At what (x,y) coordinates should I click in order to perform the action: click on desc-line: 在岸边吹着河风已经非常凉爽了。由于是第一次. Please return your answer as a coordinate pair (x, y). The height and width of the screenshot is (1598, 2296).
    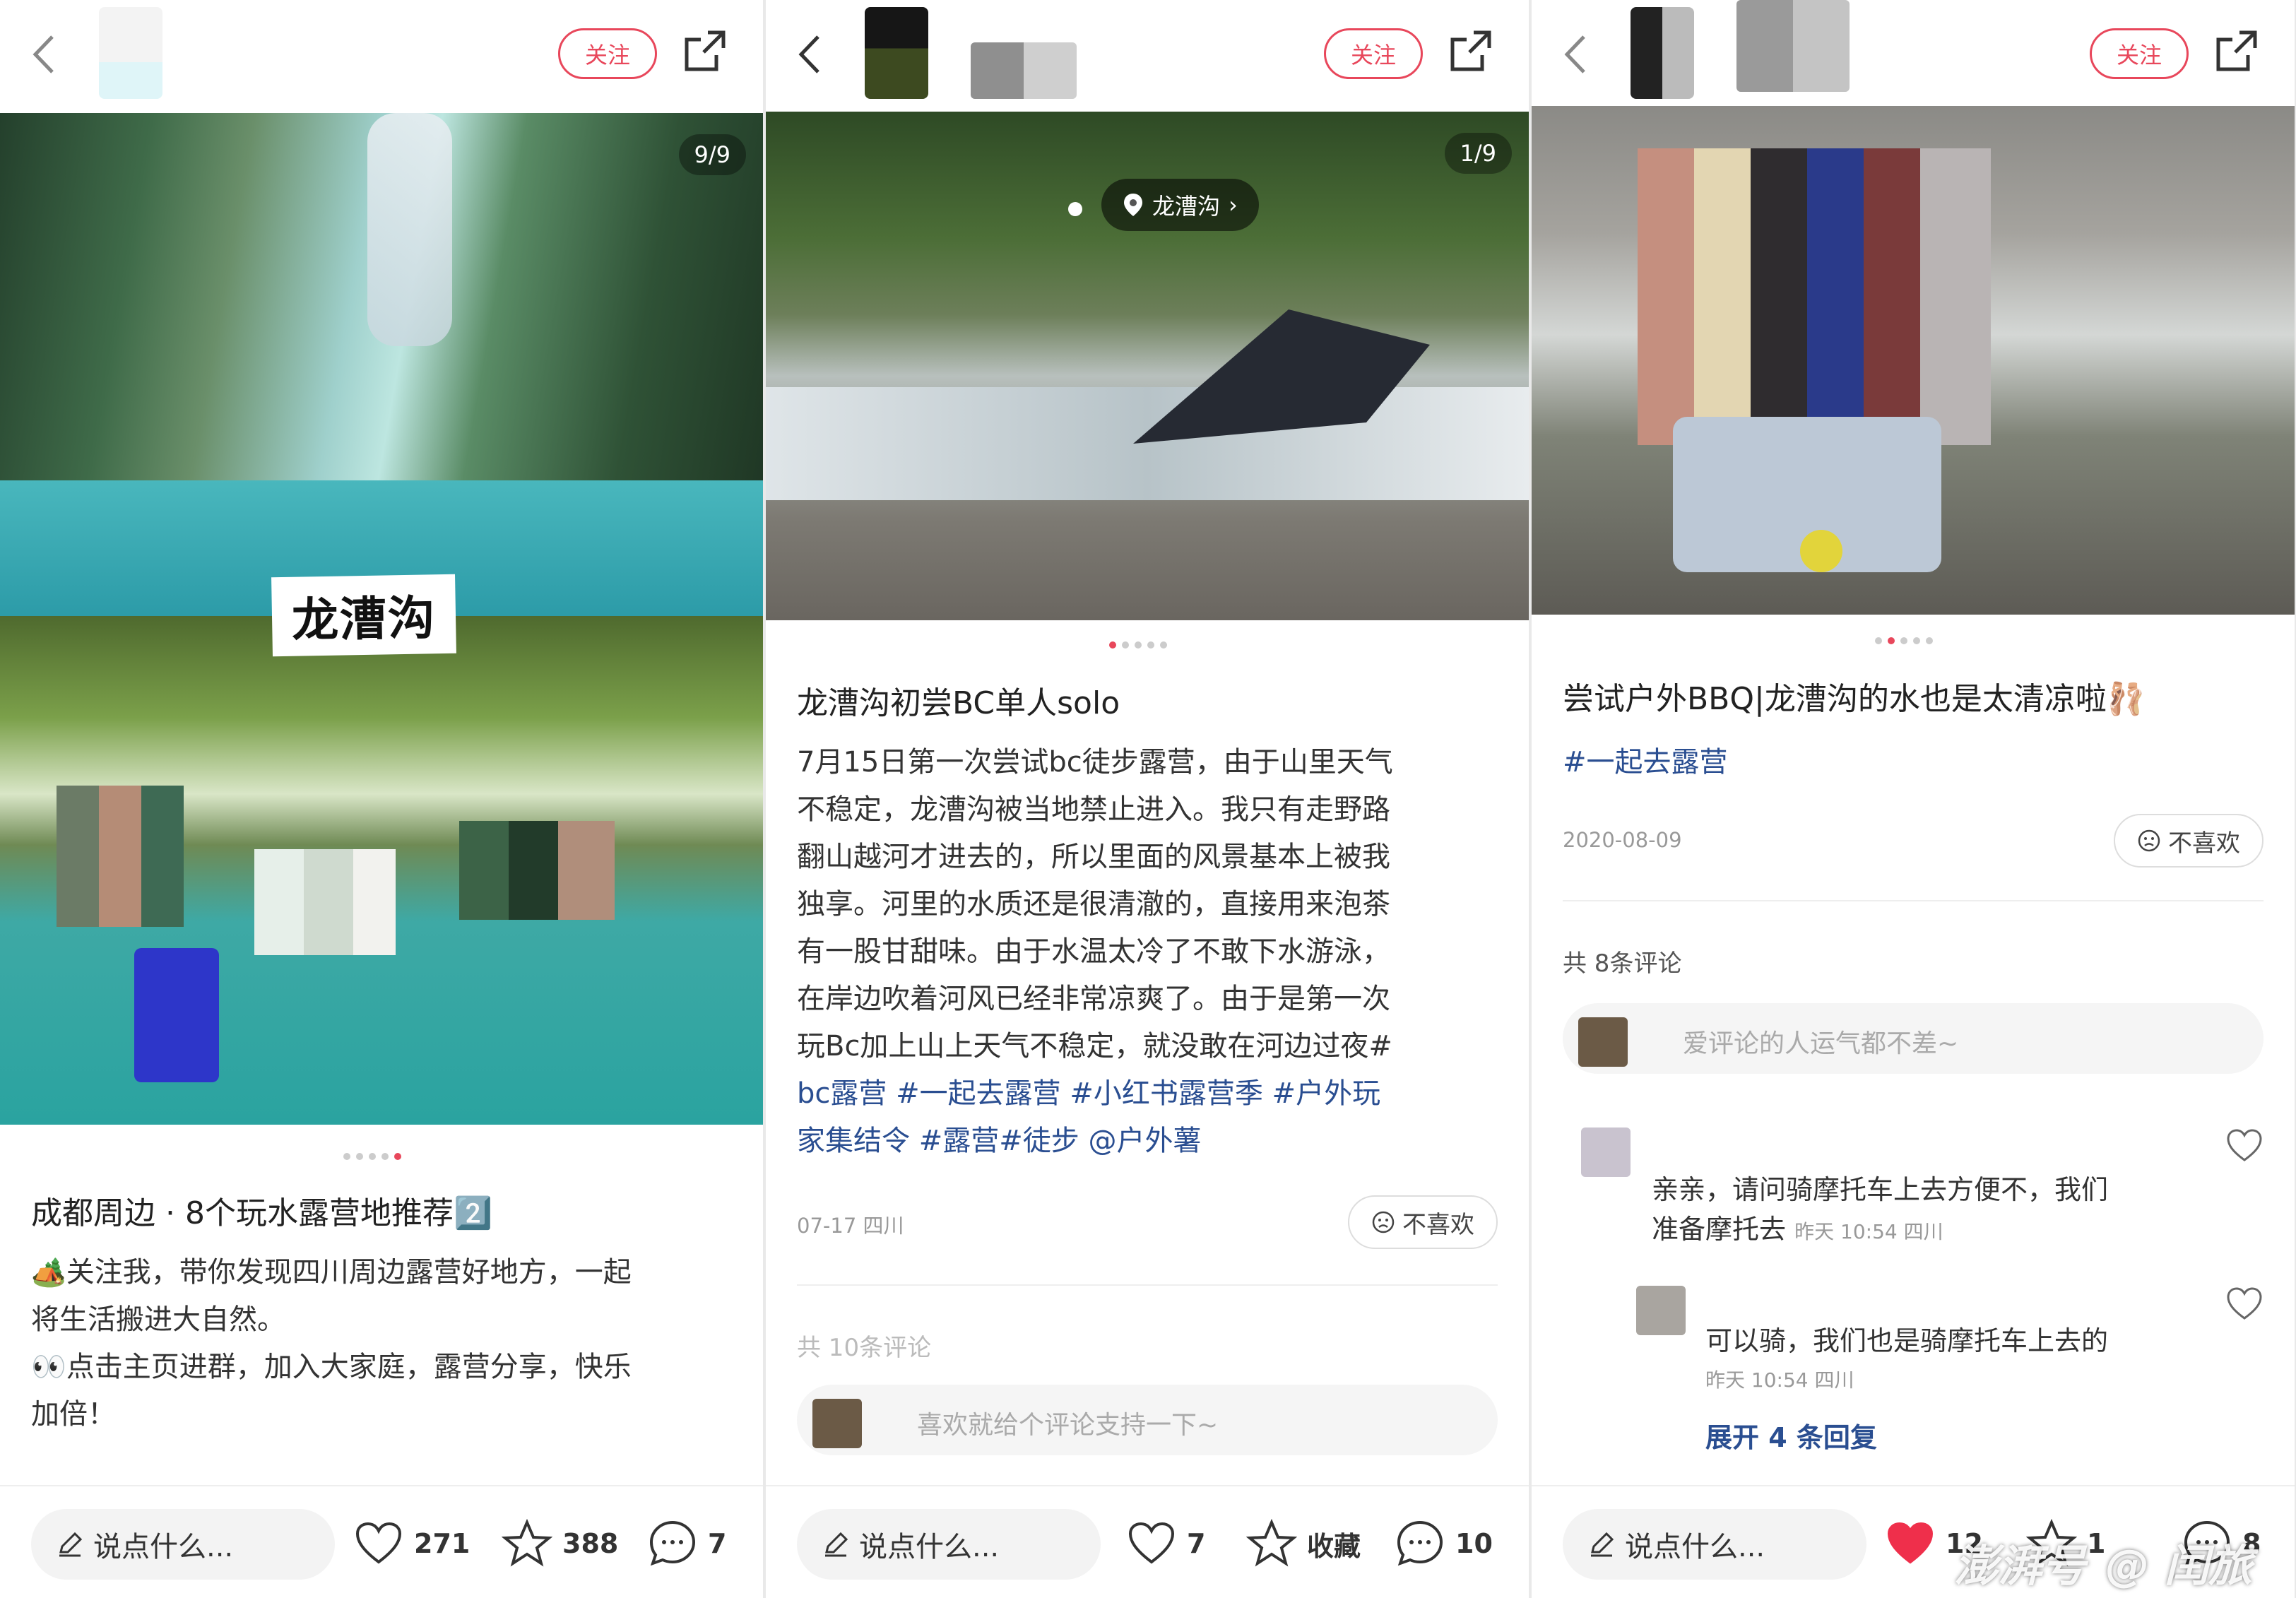
    Looking at the image, I should click on (1094, 999).